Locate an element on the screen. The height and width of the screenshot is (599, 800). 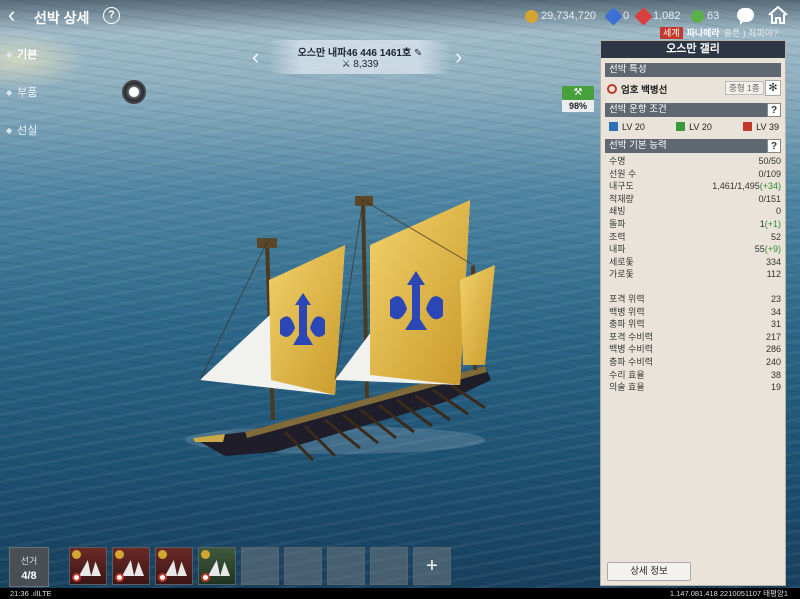
stat-value: 334 is located at coordinates (773, 261).